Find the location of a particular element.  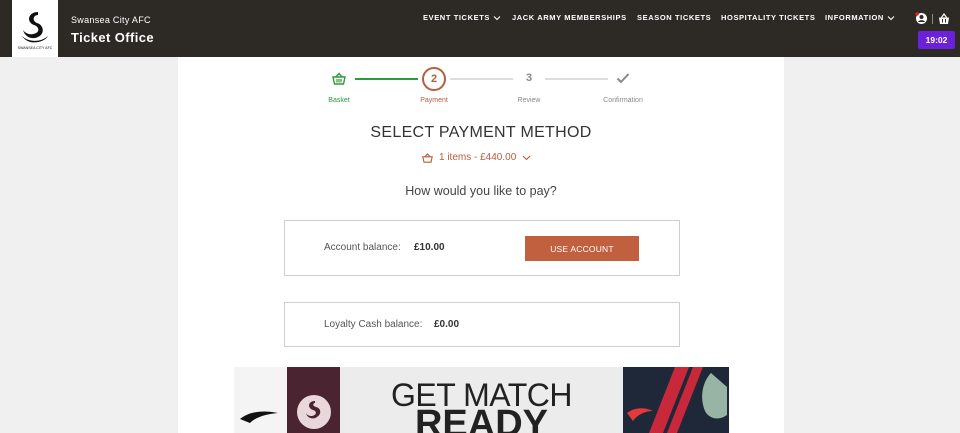

swan-crest-icon: SWANSEA CITY AFC is located at coordinates (35, 30).